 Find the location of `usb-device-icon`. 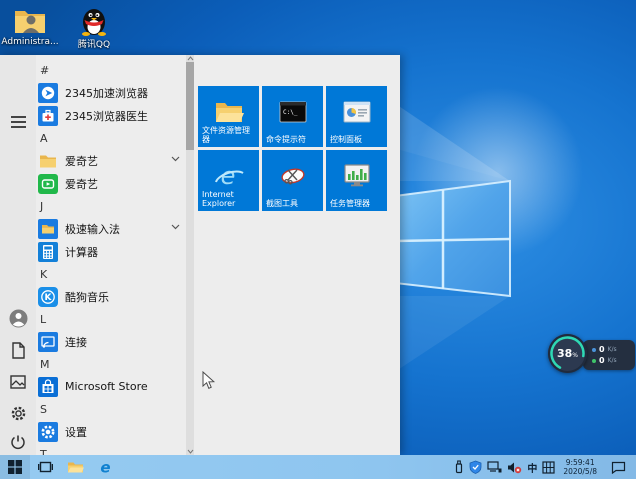

usb-device-icon is located at coordinates (459, 467).